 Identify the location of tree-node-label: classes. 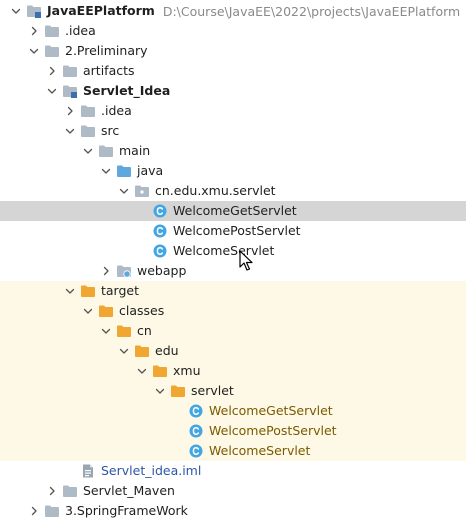
(142, 310).